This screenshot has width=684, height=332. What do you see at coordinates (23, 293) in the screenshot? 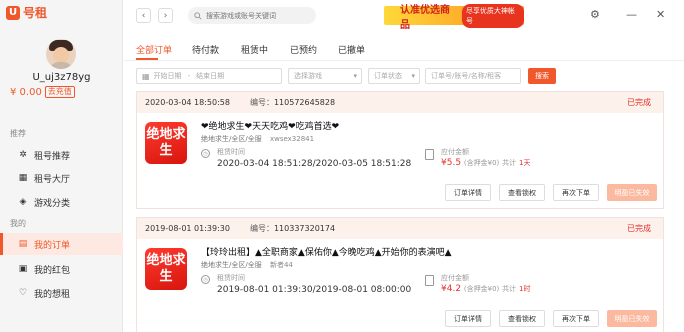
I see `heart-icon: ♡` at bounding box center [23, 293].